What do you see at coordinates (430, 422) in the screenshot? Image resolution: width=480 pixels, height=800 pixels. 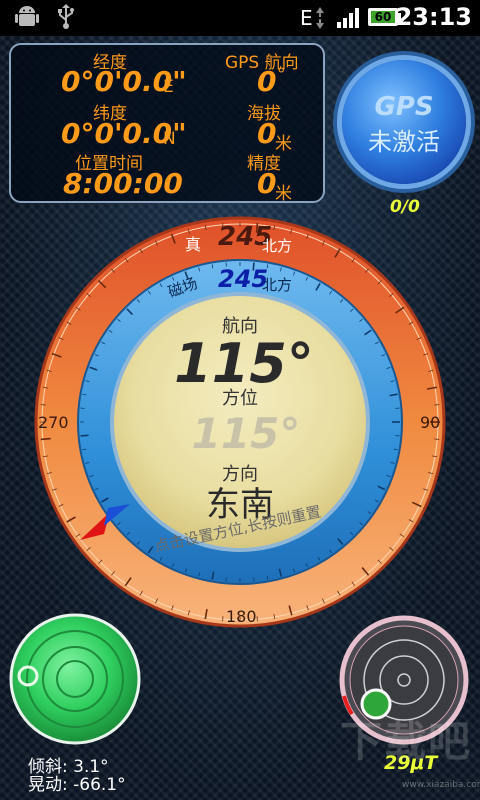 I see `scale-east: 90` at bounding box center [430, 422].